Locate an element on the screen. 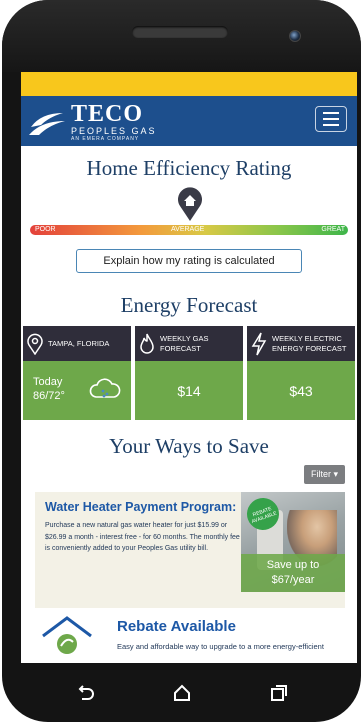 The height and width of the screenshot is (722, 363). forecast-electric-label: WEEKLY ELECTRIC ENERGY FORECAST is located at coordinates (309, 343).